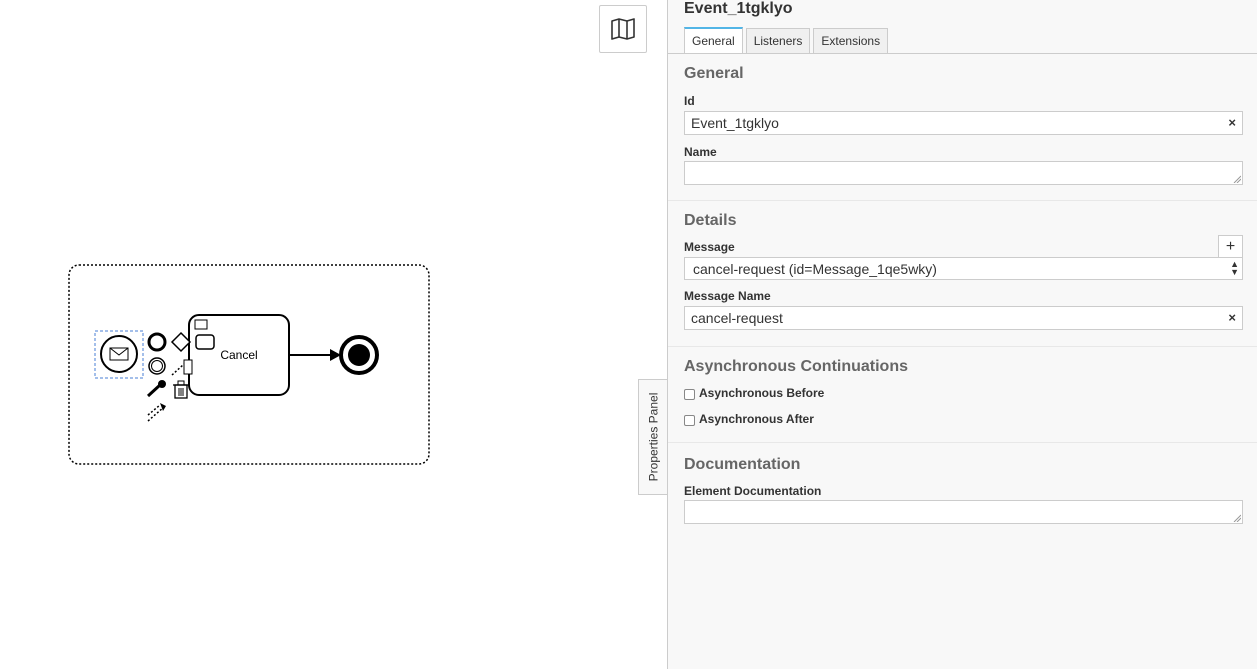 The height and width of the screenshot is (669, 1257). I want to click on documentation-group-title: Documentation, so click(742, 464).